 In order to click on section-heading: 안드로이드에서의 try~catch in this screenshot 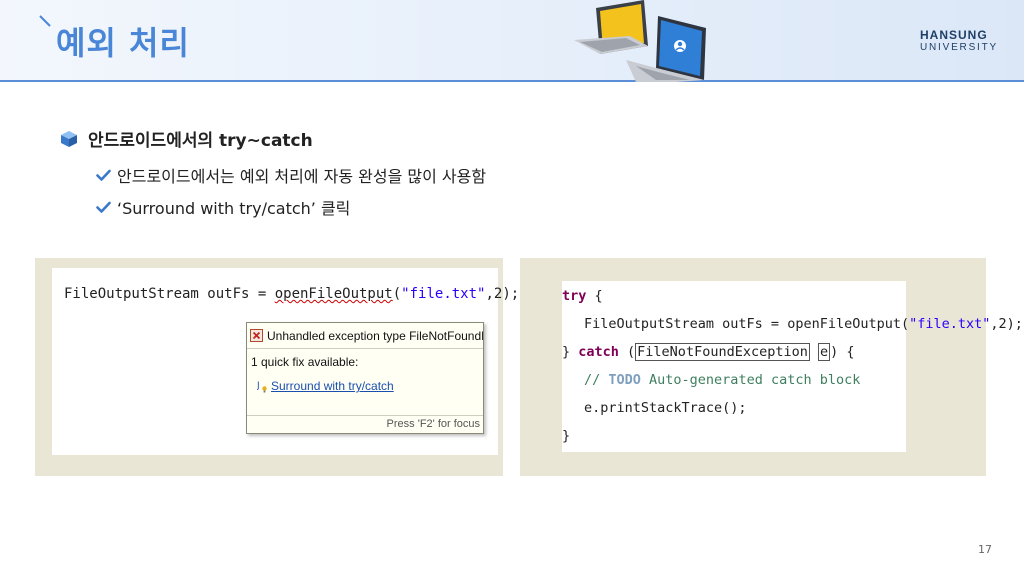, I will do `click(186, 138)`.